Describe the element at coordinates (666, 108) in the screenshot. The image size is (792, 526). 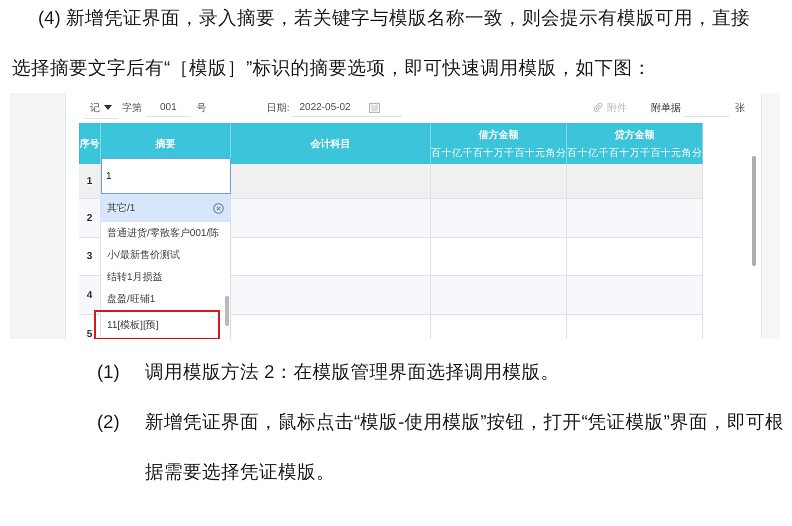
I see `bills-label: 附单据` at that location.